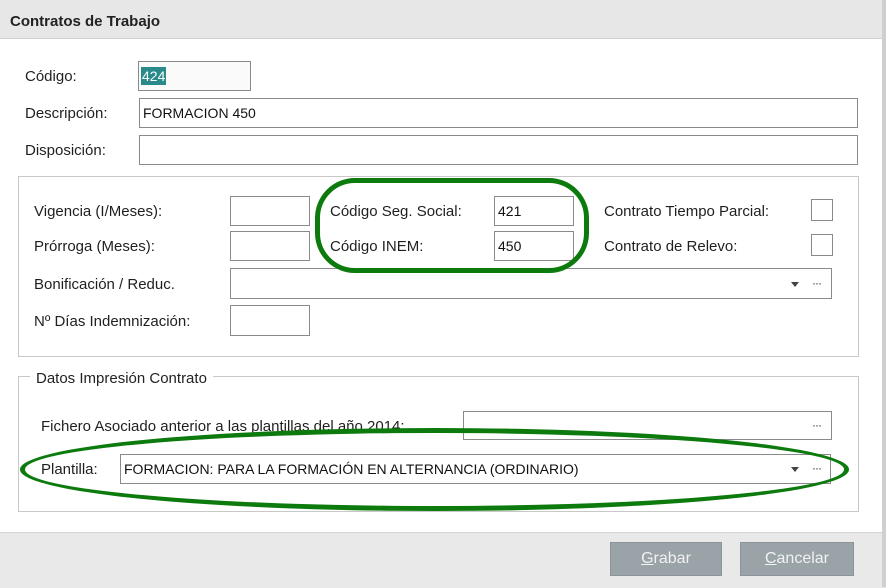 This screenshot has height=588, width=886. Describe the element at coordinates (270, 211) in the screenshot. I see `vigencia-input` at that location.